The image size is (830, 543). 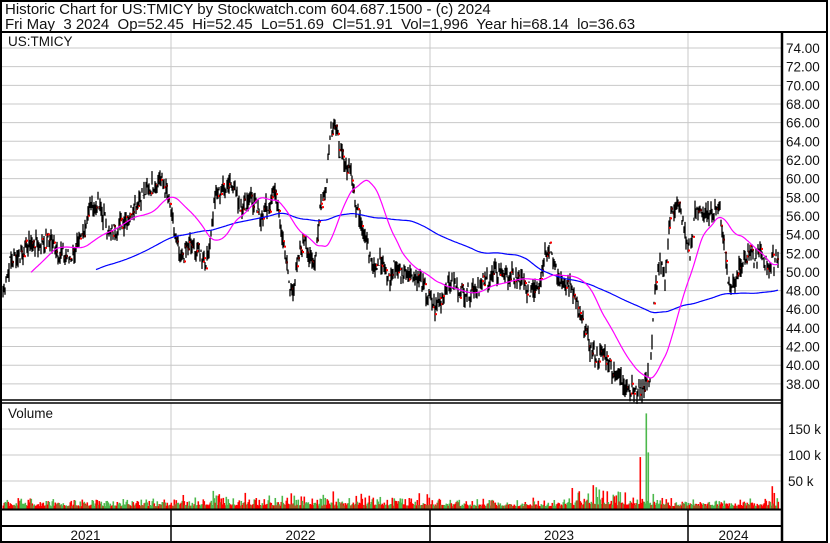 I want to click on year-label-2024: 2024, so click(x=733, y=535).